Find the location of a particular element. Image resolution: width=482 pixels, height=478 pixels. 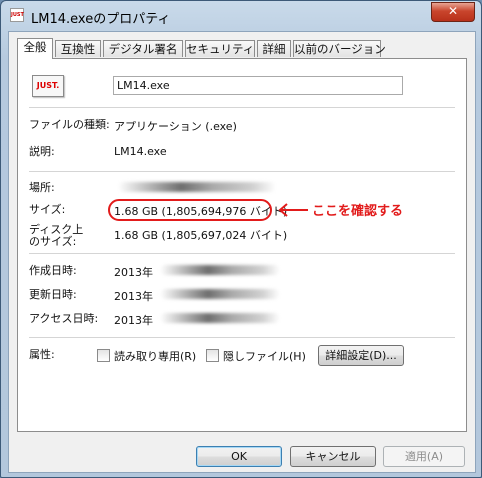

title-bar: JUST LM14.exeのプロパティ ✕ is located at coordinates (241, 16).